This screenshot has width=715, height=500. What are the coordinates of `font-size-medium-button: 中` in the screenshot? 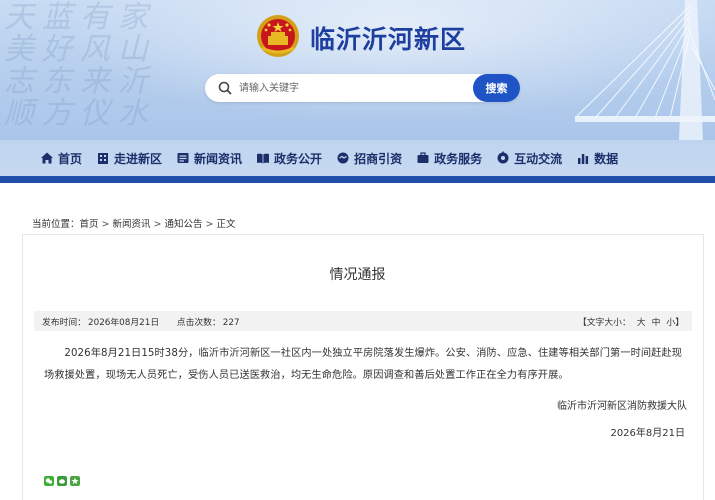 It's located at (656, 323).